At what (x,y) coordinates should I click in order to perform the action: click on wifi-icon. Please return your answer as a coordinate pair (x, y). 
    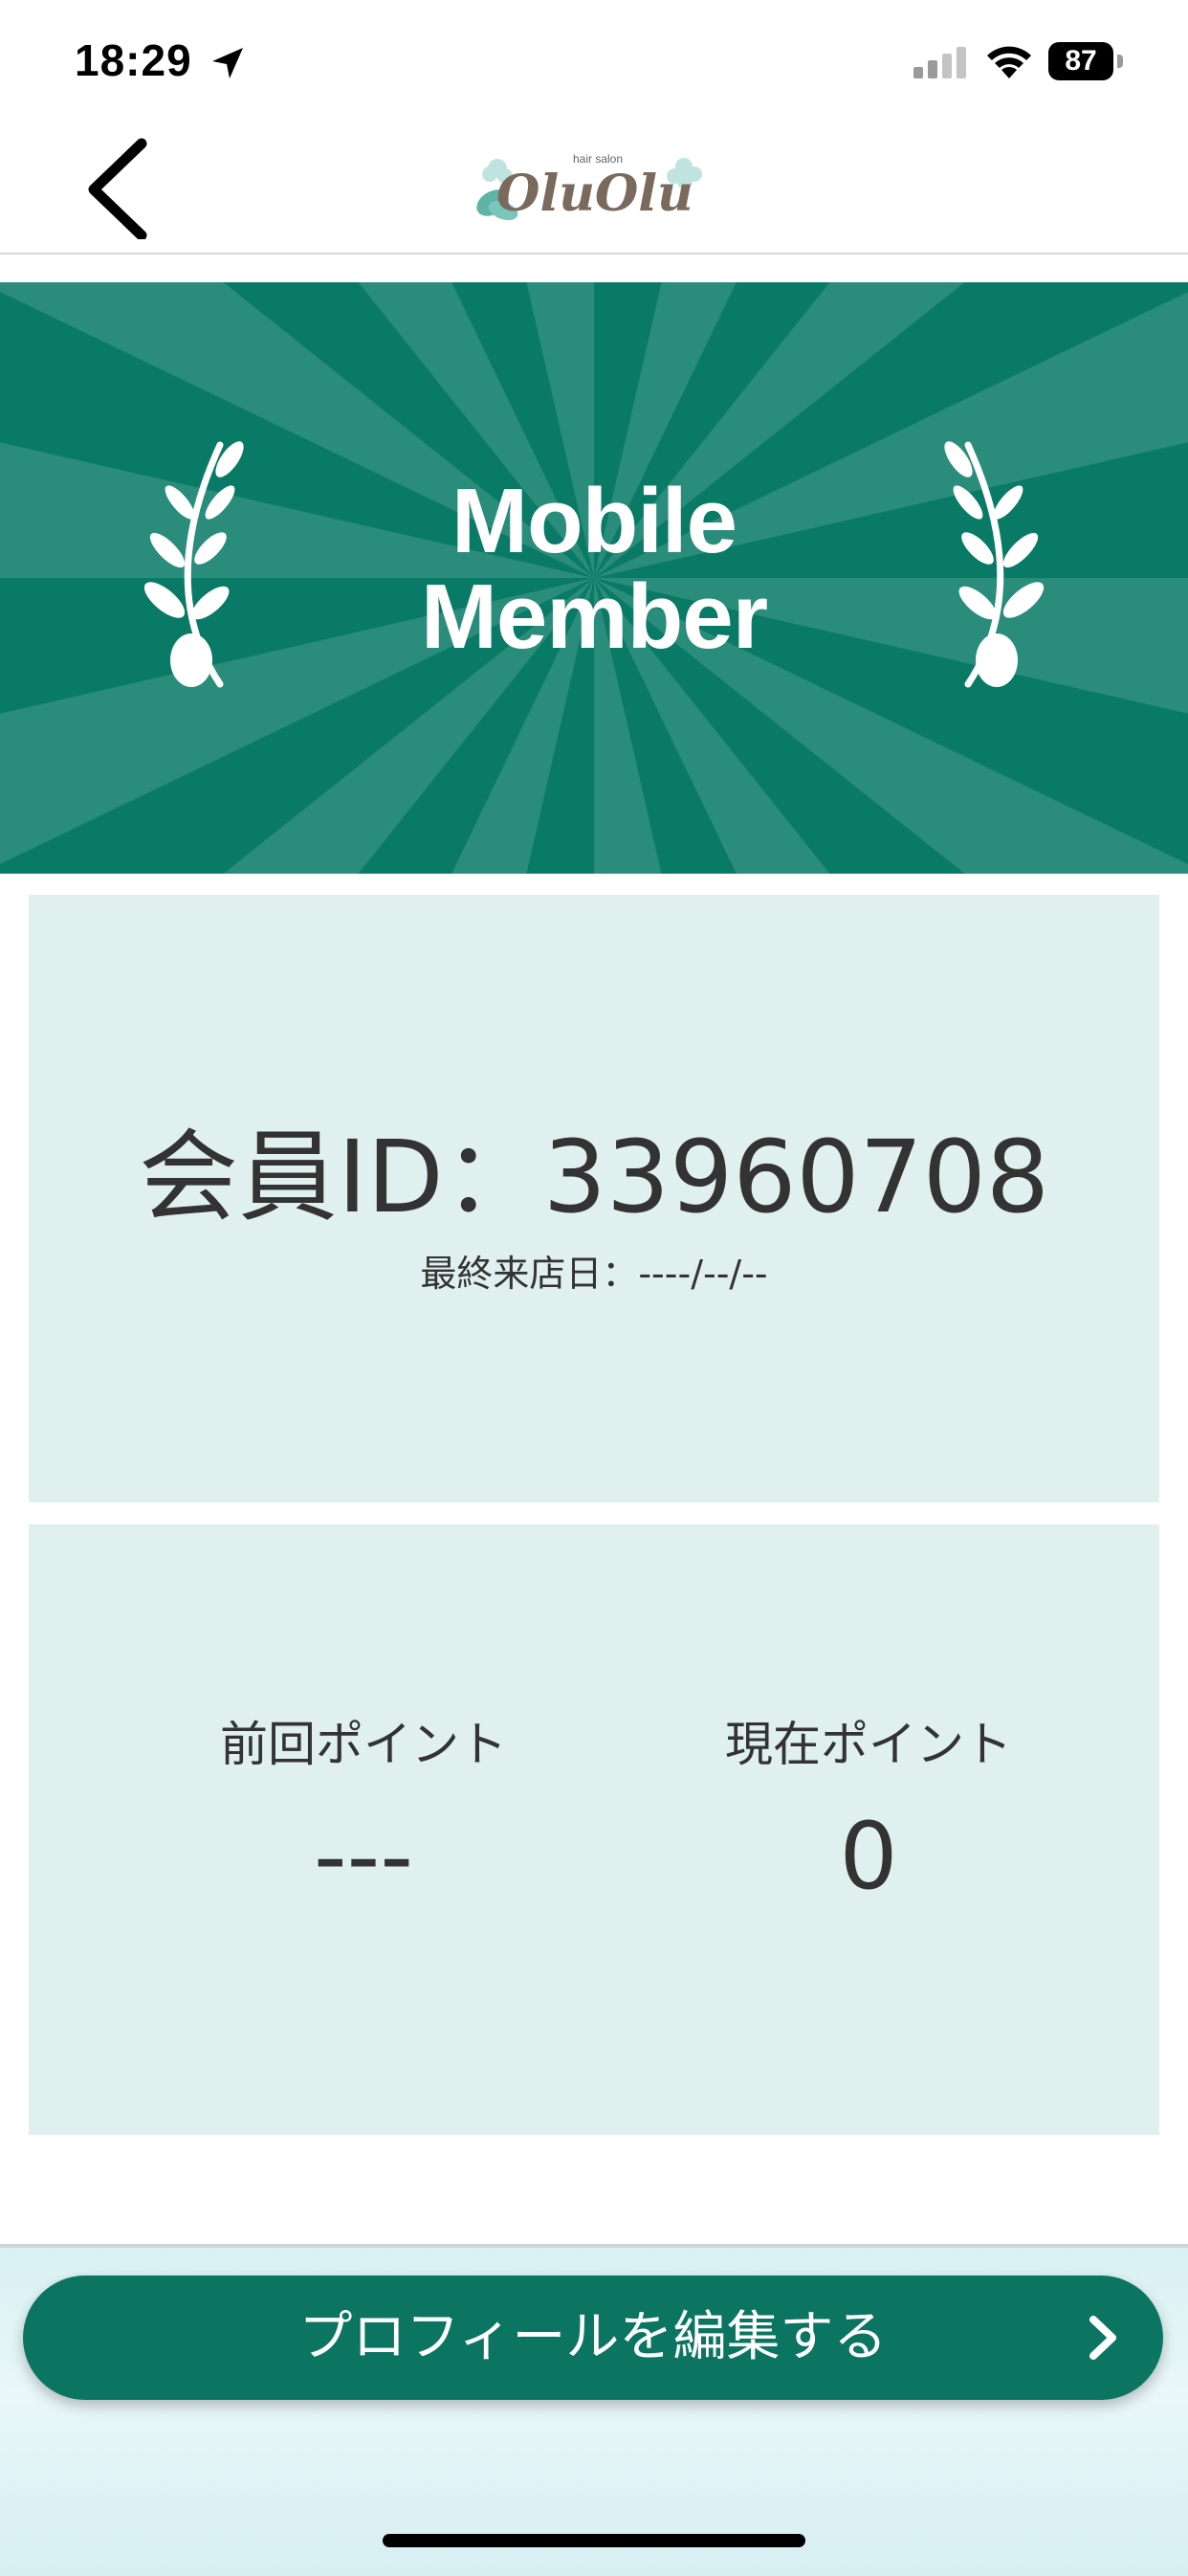
    Looking at the image, I should click on (1009, 62).